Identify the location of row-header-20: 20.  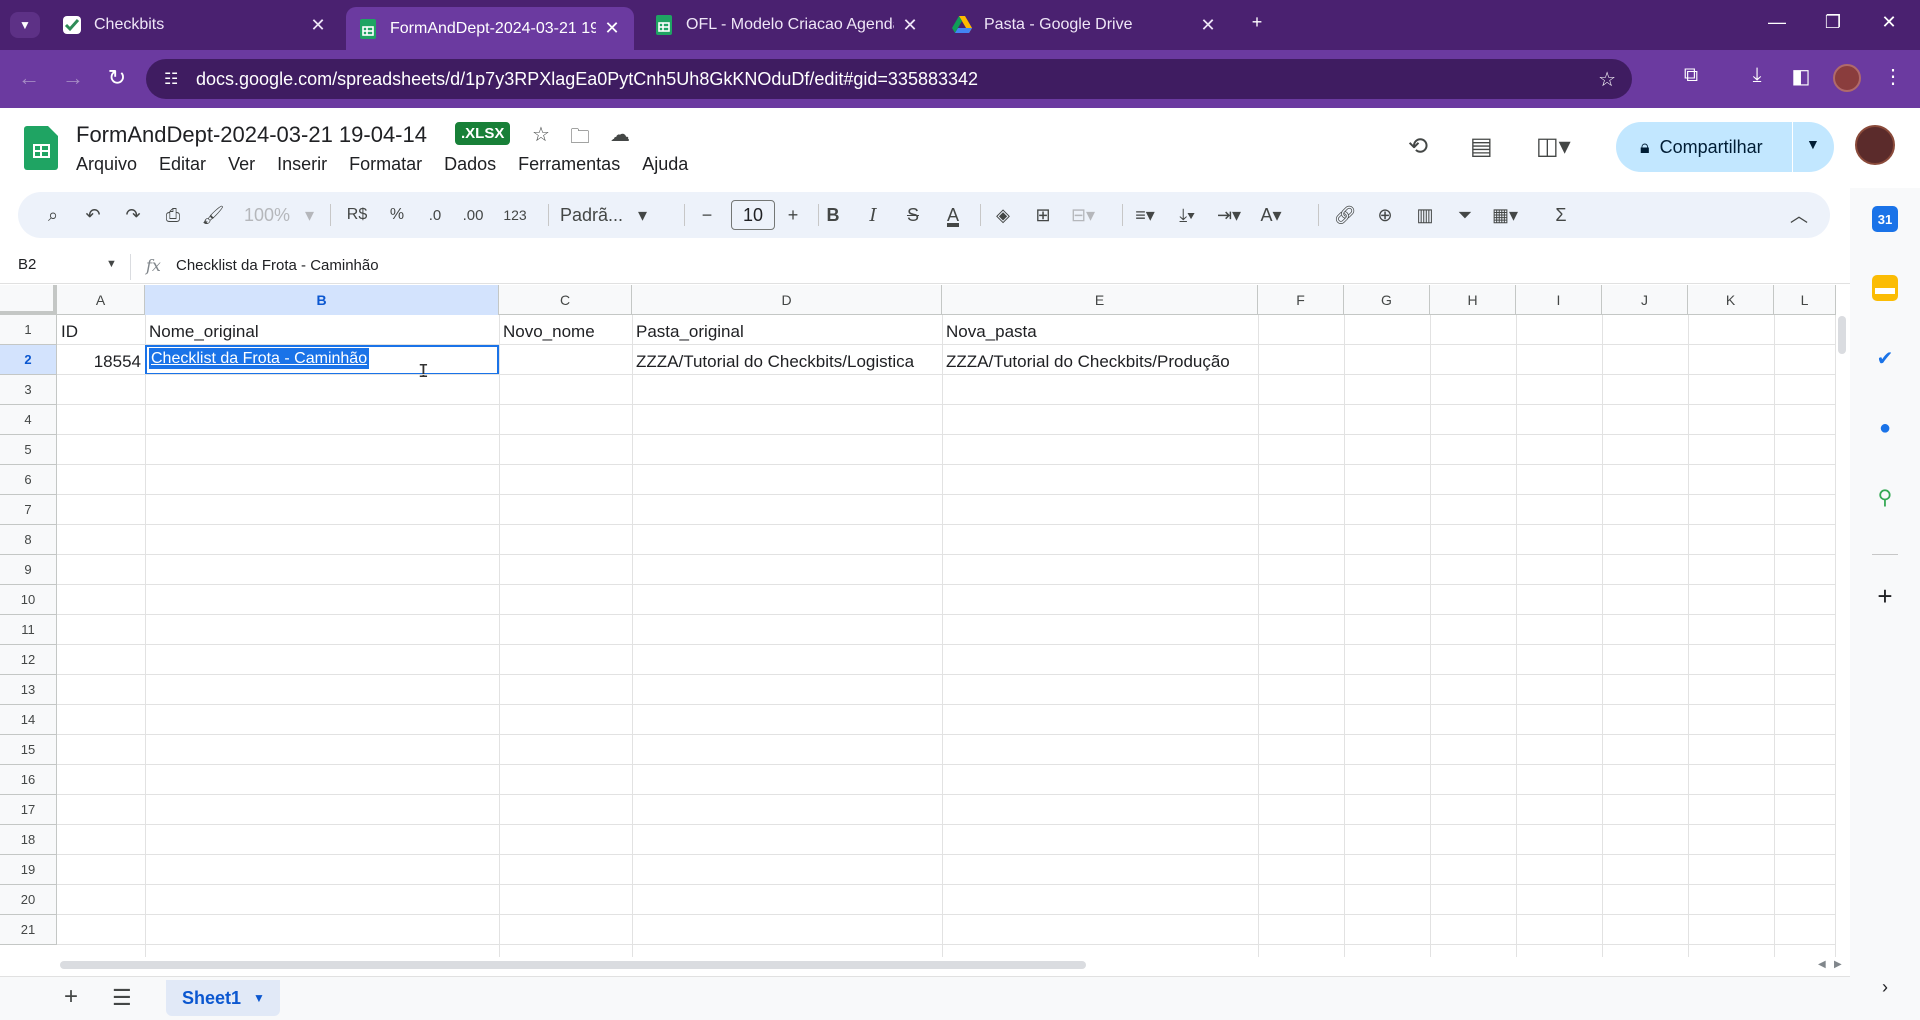
(28, 900).